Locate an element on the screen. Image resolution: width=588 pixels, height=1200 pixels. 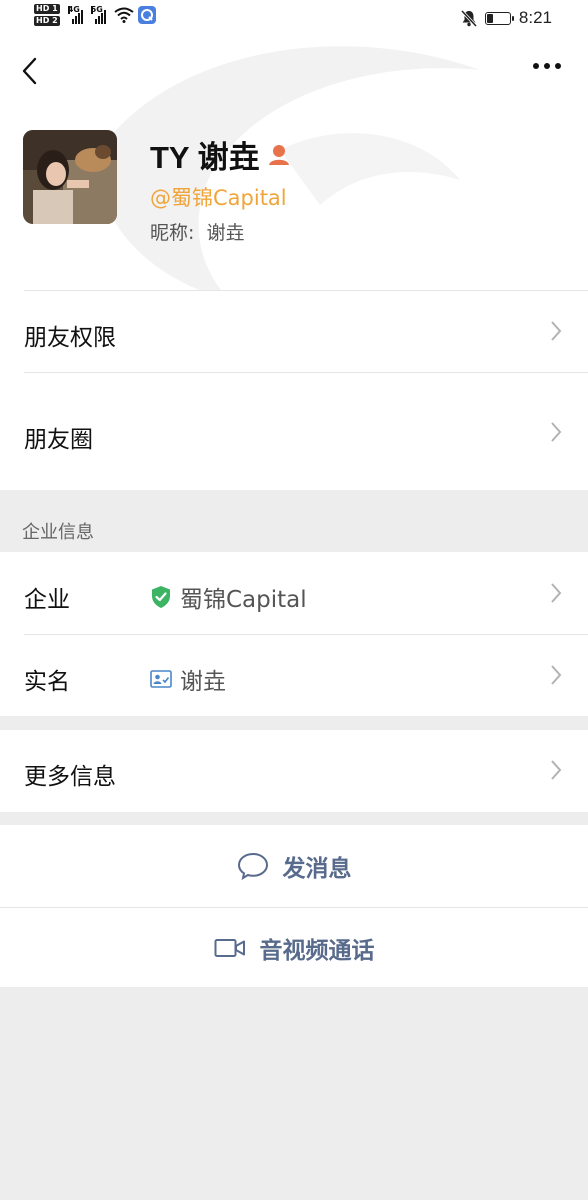
video-camera-icon is located at coordinates (229, 947).